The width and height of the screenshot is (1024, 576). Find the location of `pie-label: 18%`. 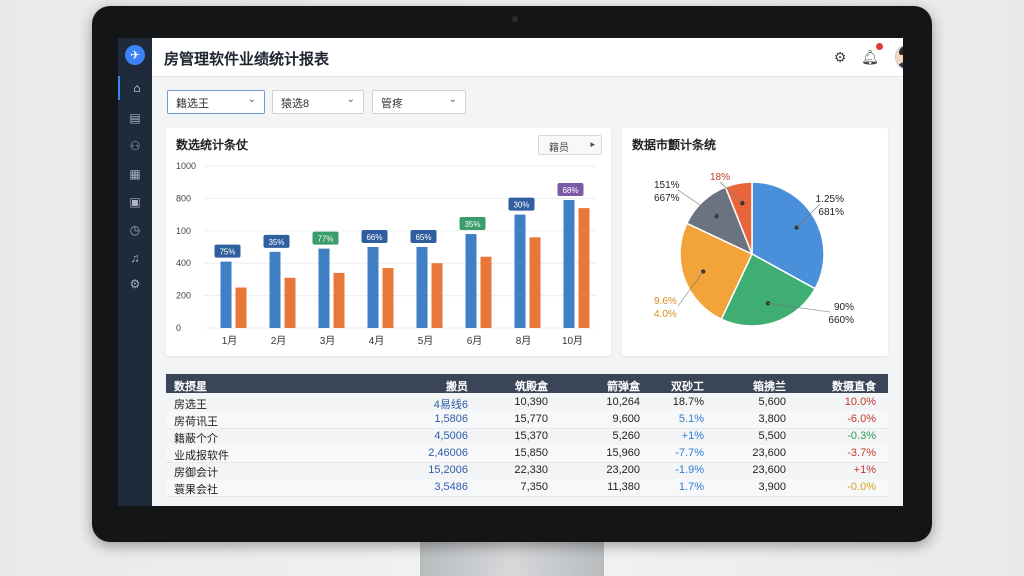

pie-label: 18% is located at coordinates (720, 177).